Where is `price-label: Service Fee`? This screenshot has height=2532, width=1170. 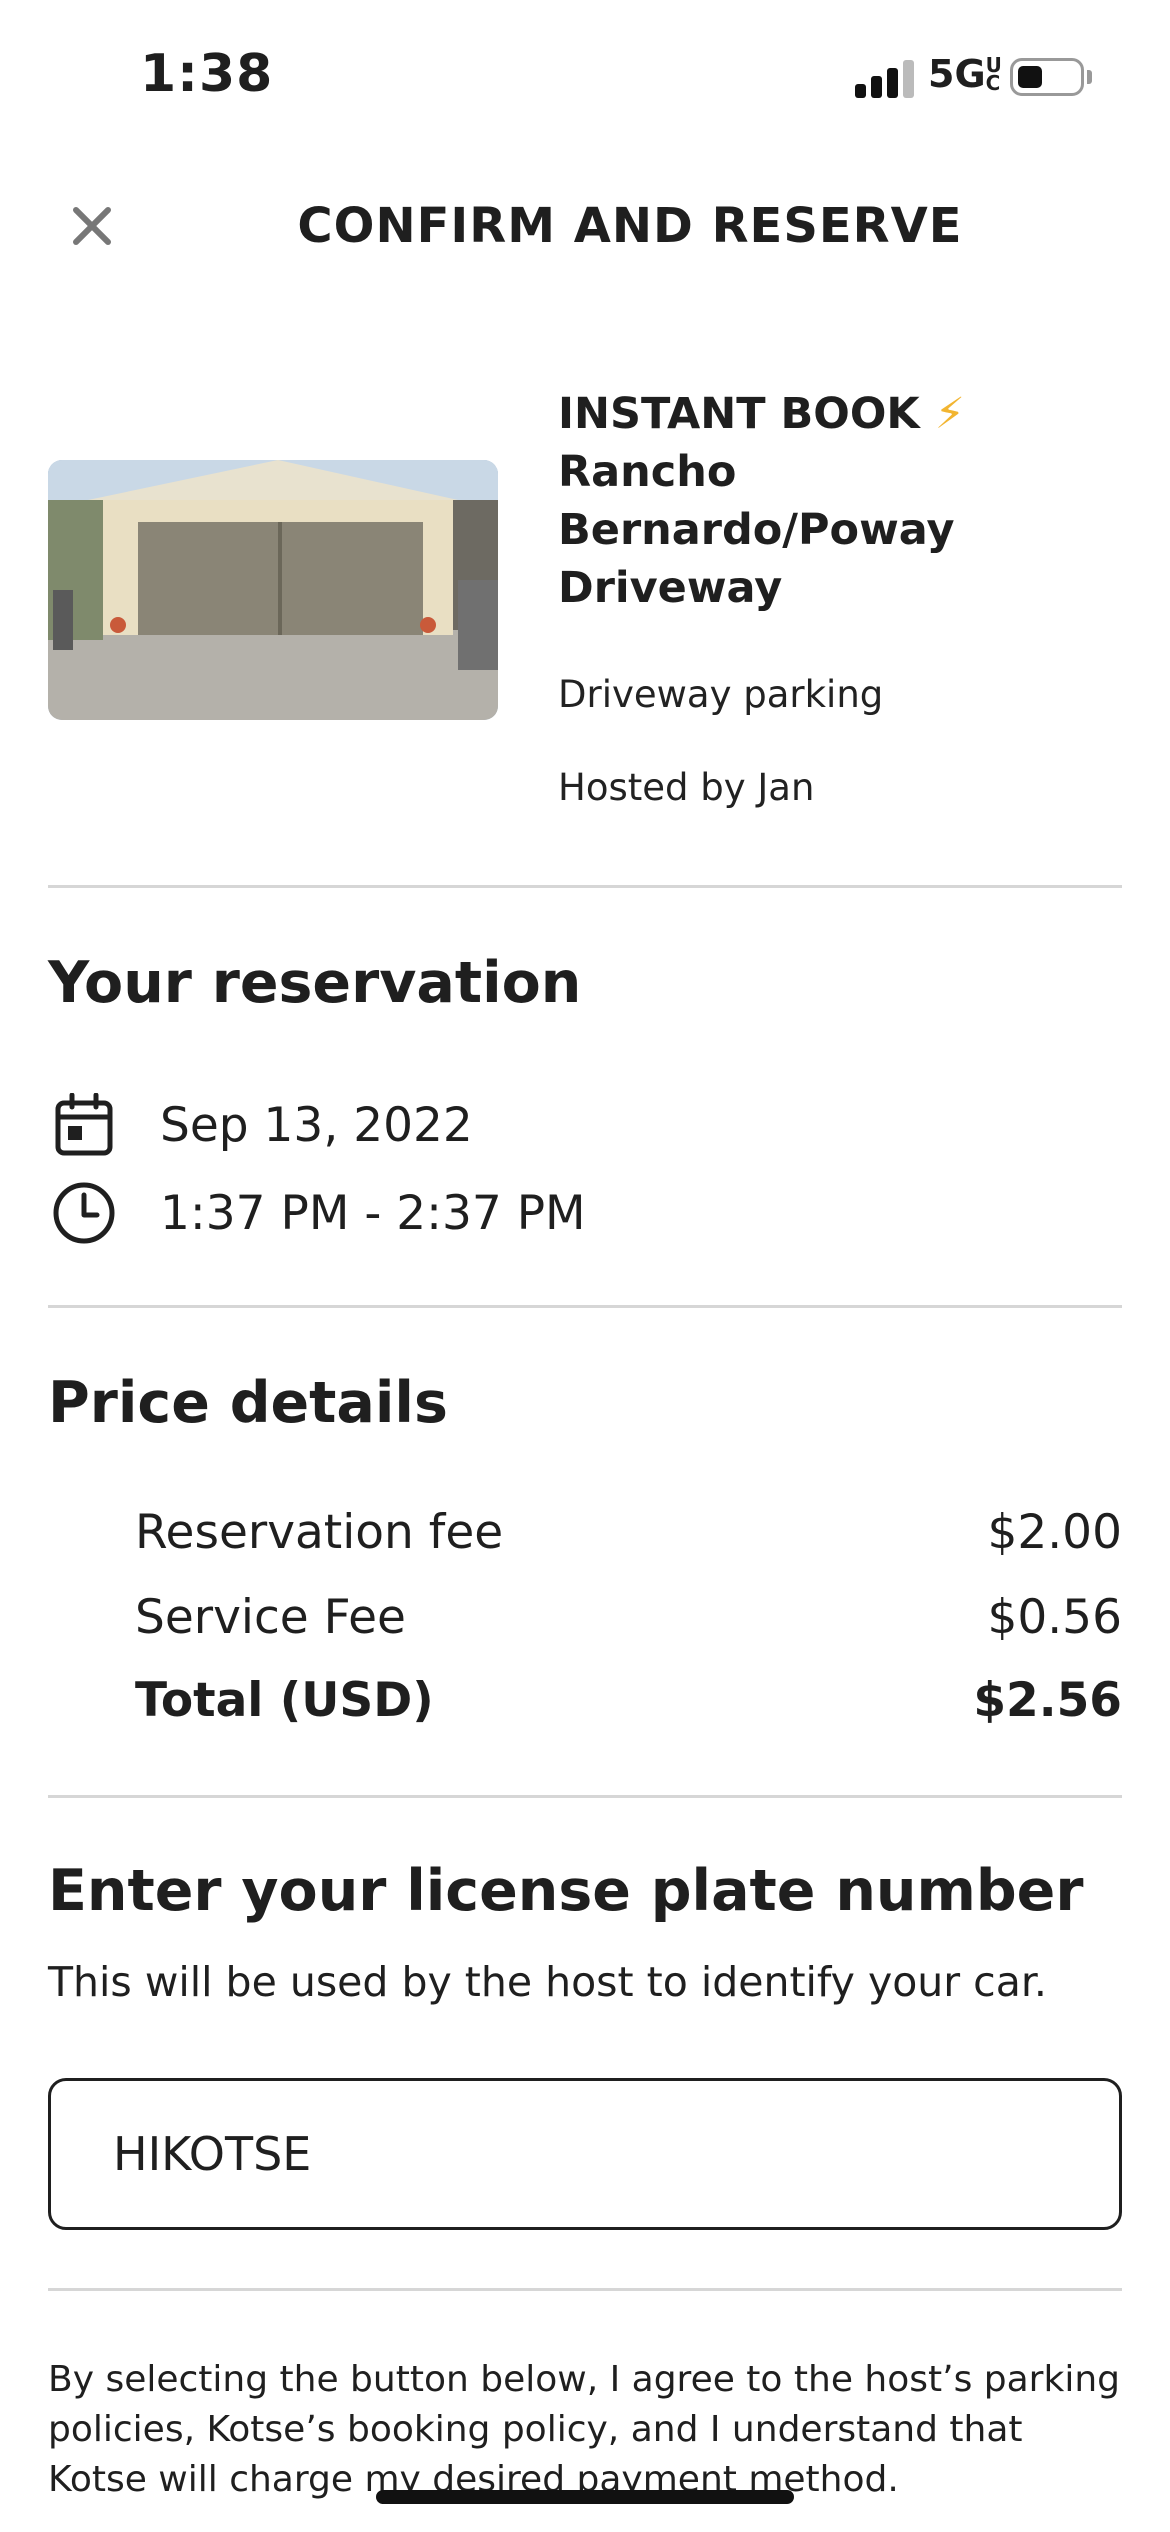 price-label: Service Fee is located at coordinates (270, 1617).